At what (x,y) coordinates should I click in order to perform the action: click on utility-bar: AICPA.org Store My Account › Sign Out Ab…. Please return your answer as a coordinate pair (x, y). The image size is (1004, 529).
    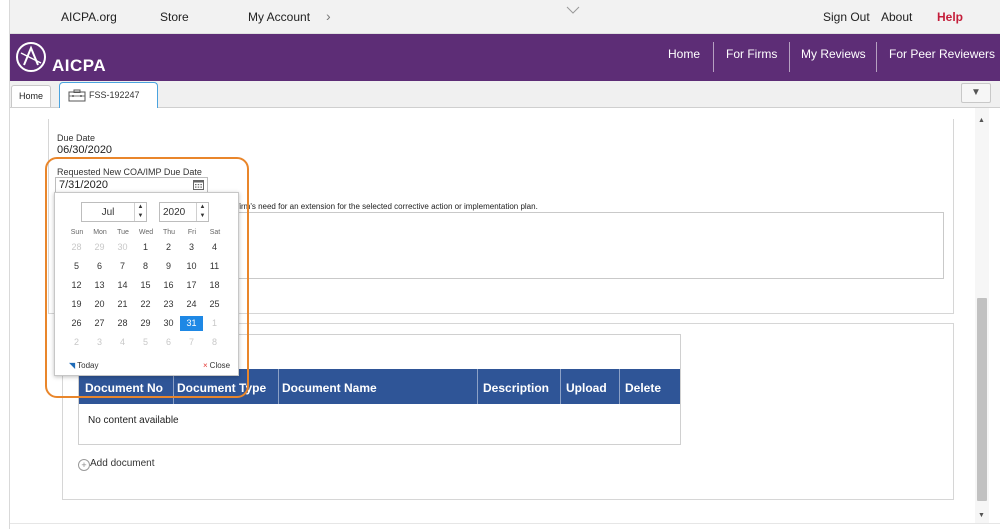
    Looking at the image, I should click on (505, 17).